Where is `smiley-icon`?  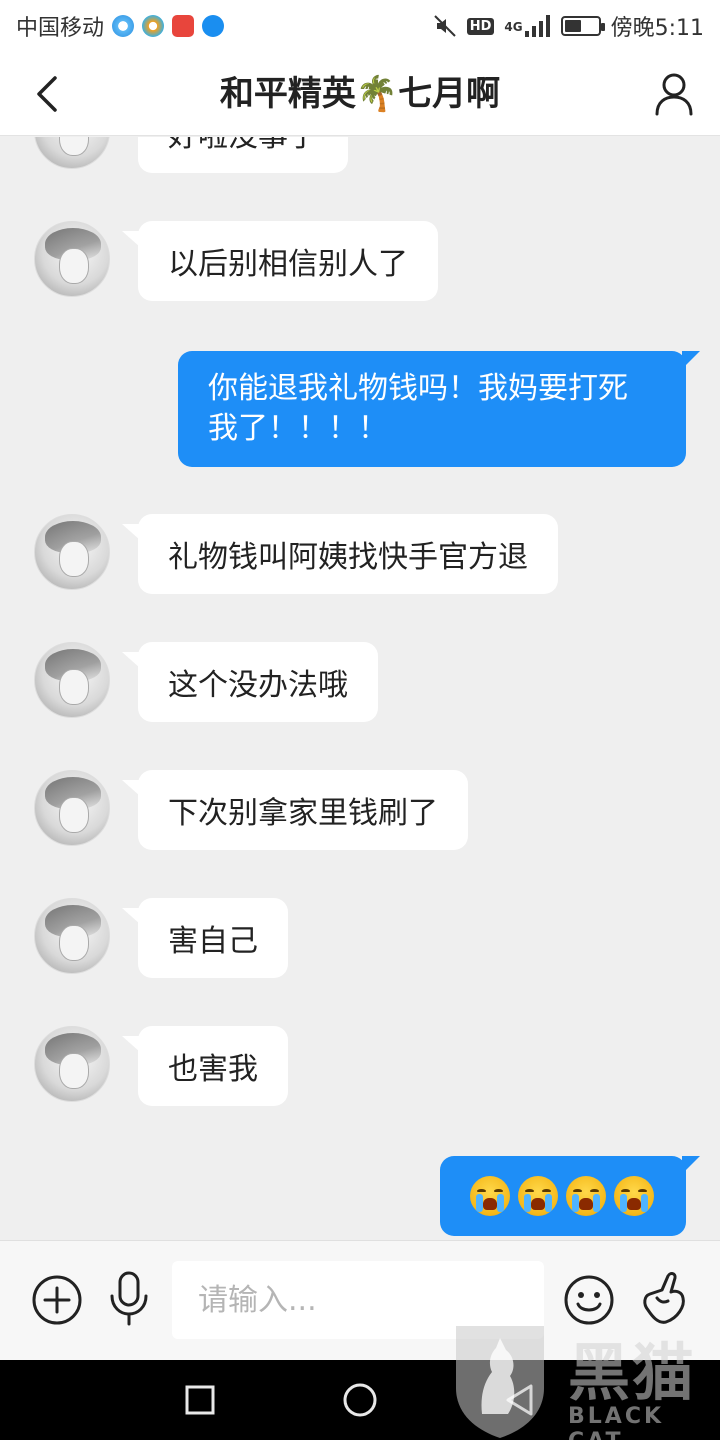
smiley-icon is located at coordinates (589, 1300).